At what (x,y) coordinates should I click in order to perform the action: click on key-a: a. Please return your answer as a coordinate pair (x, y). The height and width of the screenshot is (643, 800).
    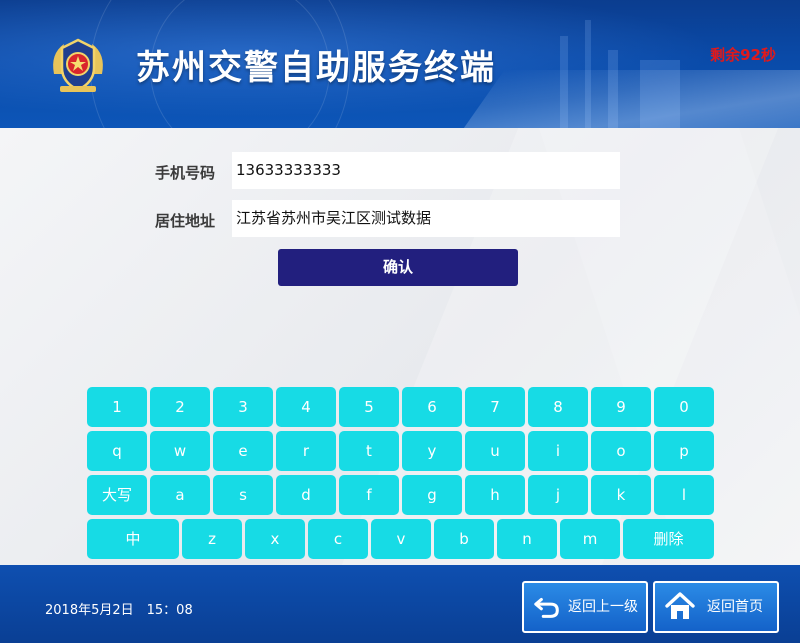
    Looking at the image, I should click on (180, 495).